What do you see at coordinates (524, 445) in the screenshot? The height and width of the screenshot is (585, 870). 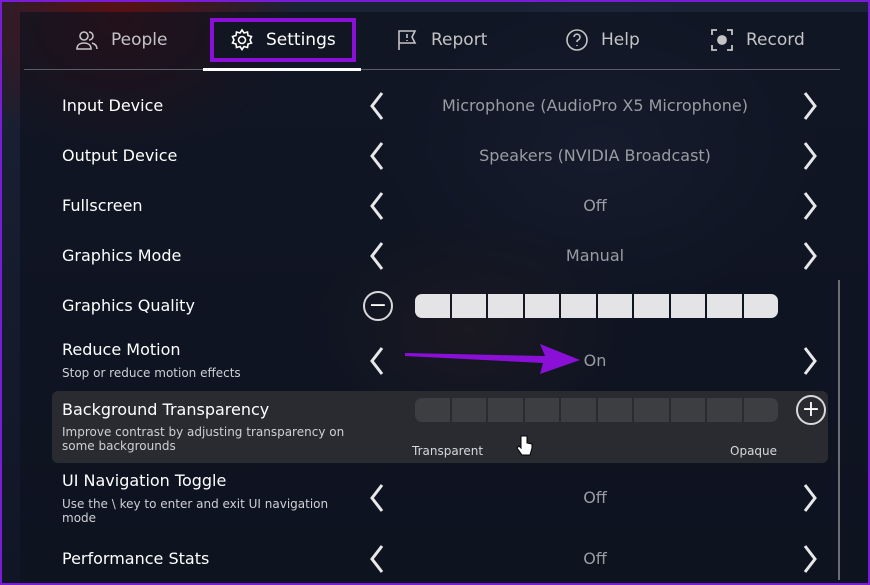 I see `cursor-hand-icon` at bounding box center [524, 445].